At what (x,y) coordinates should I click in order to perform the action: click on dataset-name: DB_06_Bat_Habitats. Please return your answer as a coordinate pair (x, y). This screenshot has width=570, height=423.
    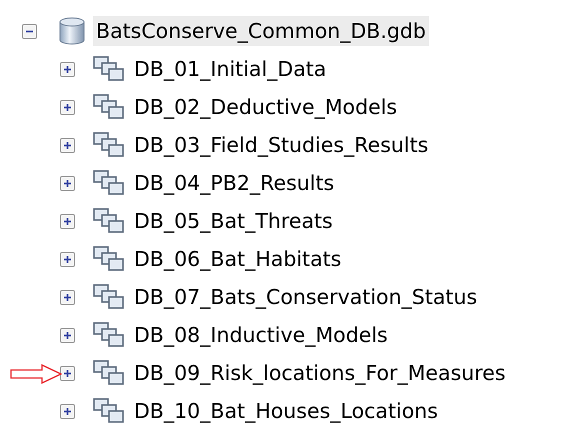
    Looking at the image, I should click on (237, 259).